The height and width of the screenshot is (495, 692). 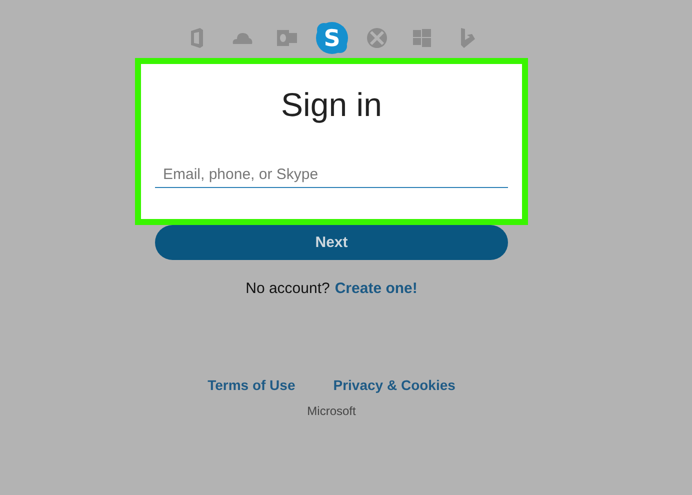 I want to click on chat-bubble-icon: S, so click(x=331, y=38).